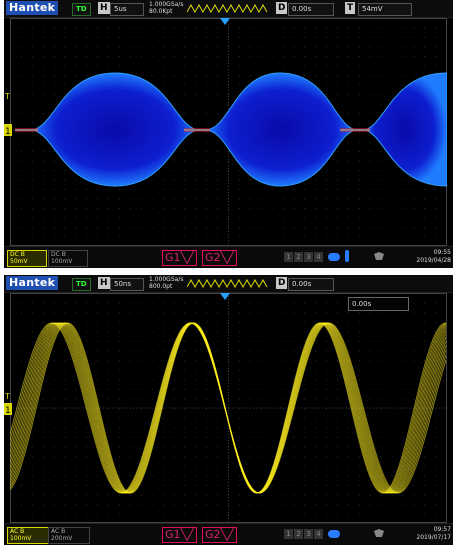  What do you see at coordinates (347, 256) in the screenshot?
I see `probe-icon` at bounding box center [347, 256].